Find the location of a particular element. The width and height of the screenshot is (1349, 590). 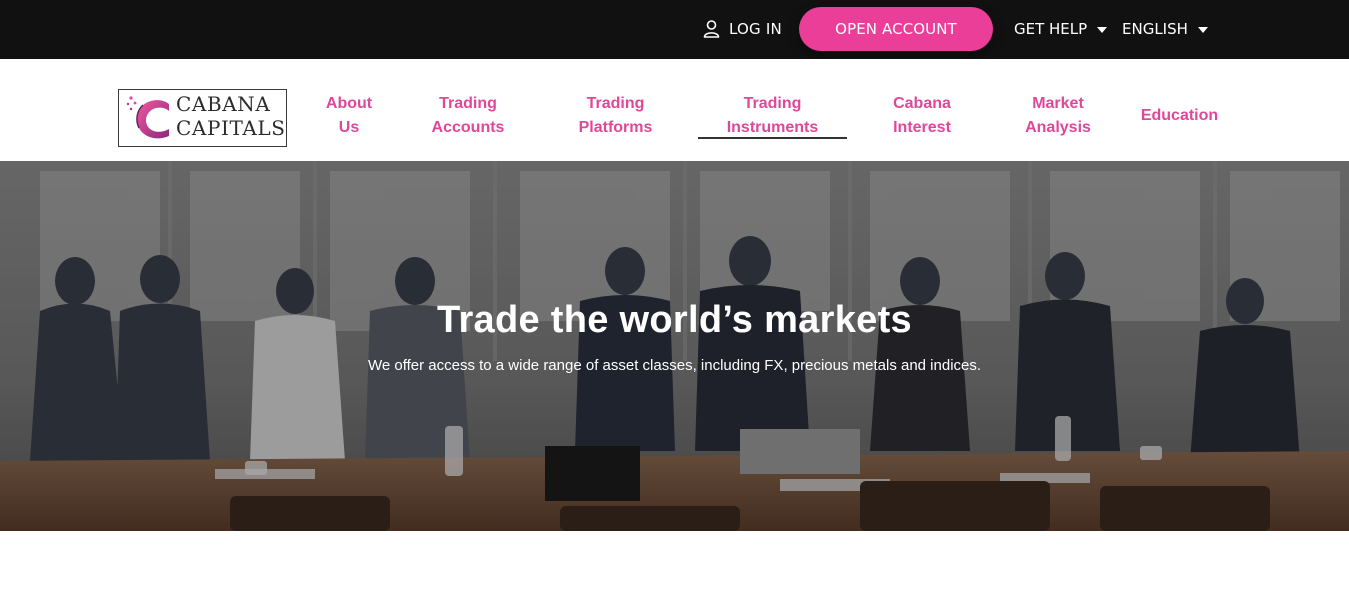

logo-mark-icon is located at coordinates (147, 117).